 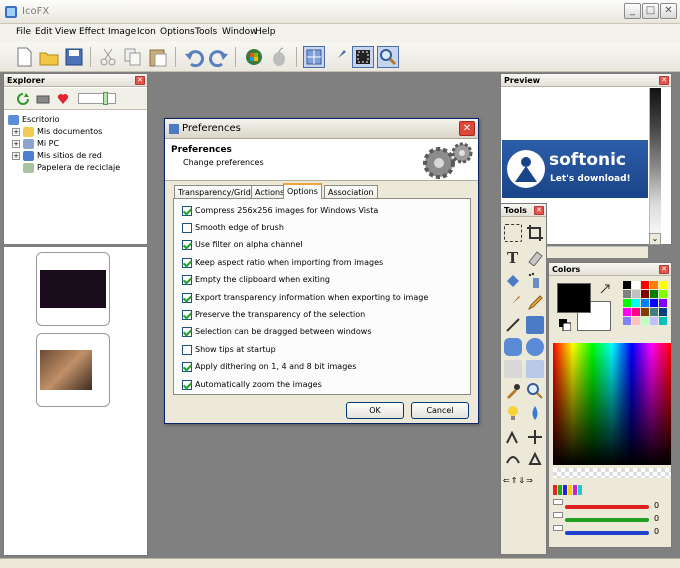 I want to click on slider-handle, so click(x=558, y=528).